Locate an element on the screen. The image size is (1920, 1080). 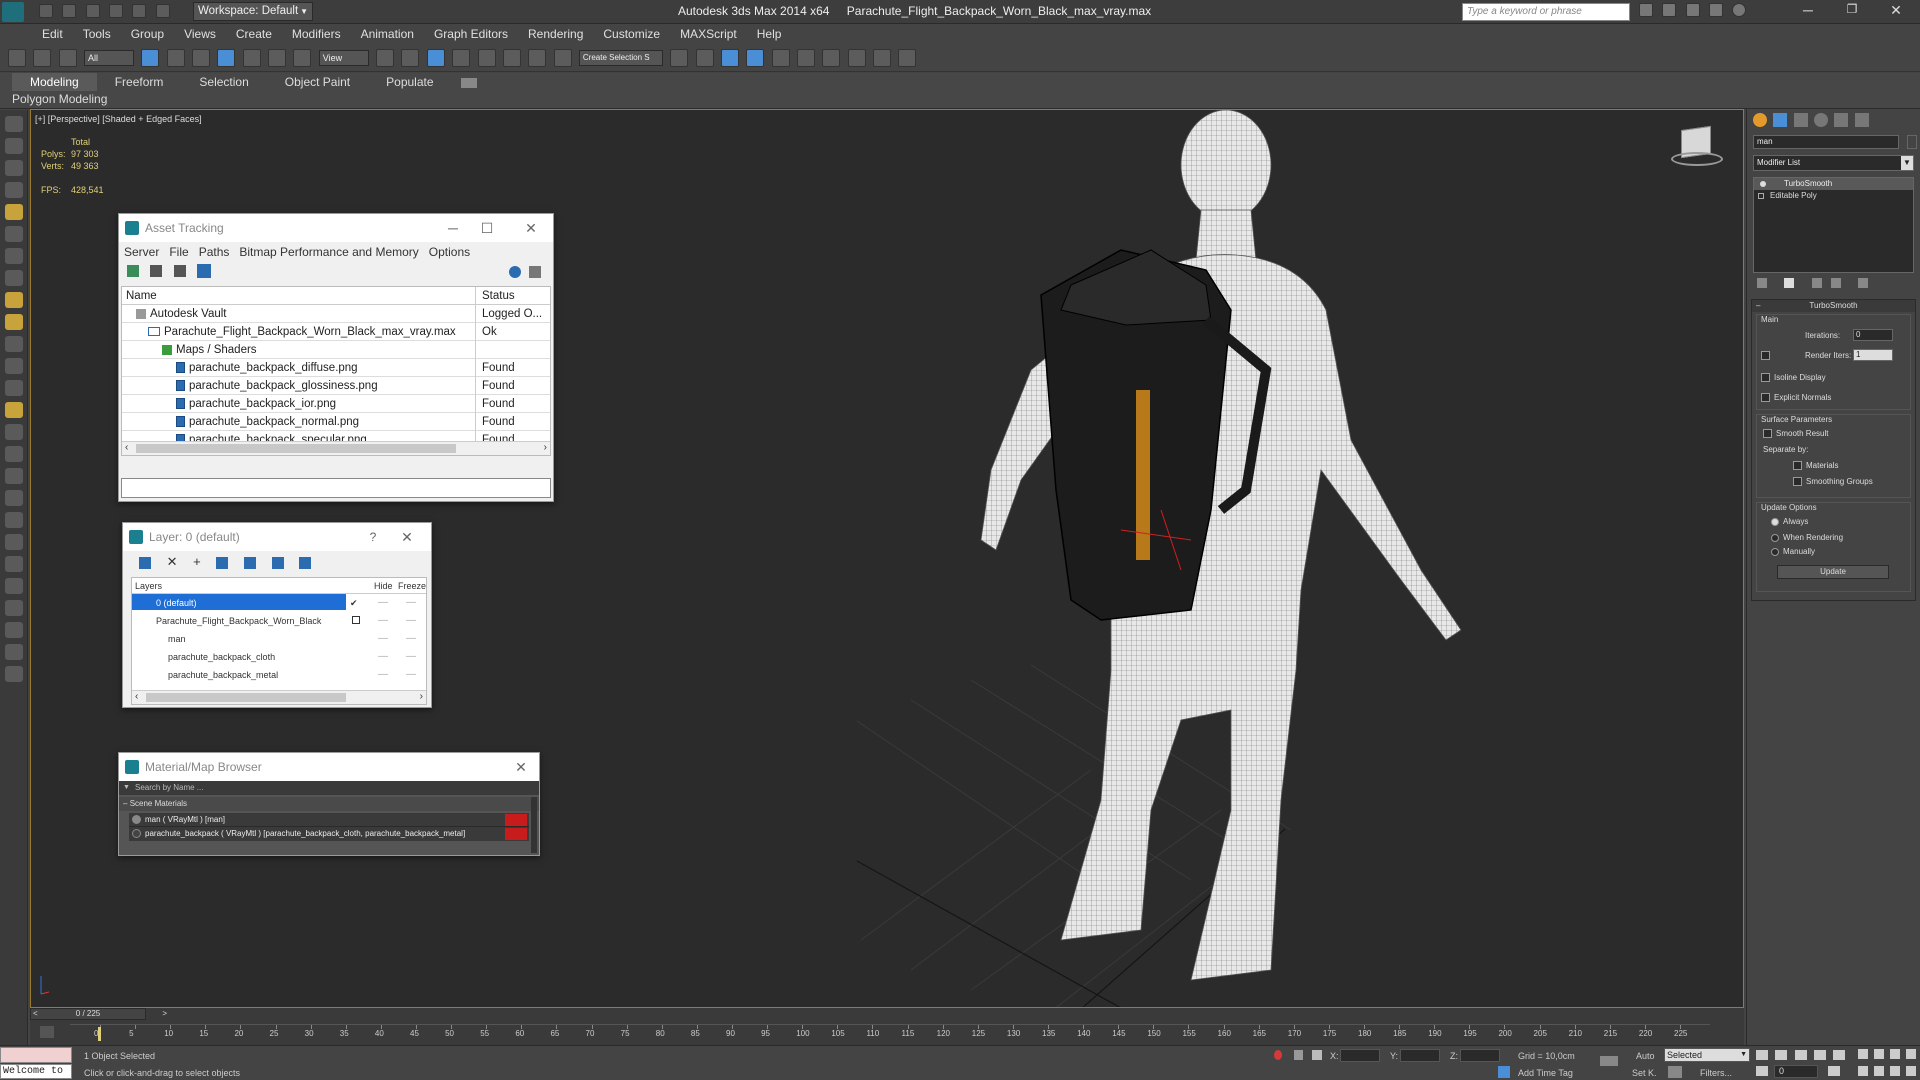
object-name-field: man is located at coordinates (1826, 142).